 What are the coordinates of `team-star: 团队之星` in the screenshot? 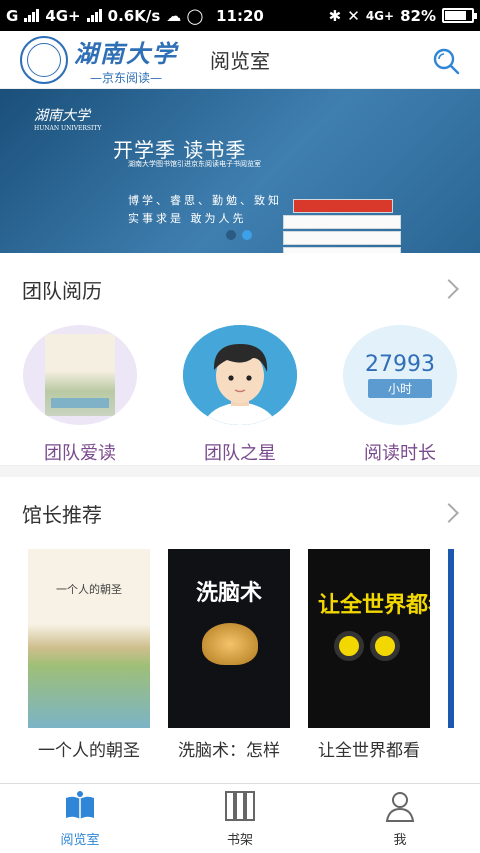 It's located at (240, 395).